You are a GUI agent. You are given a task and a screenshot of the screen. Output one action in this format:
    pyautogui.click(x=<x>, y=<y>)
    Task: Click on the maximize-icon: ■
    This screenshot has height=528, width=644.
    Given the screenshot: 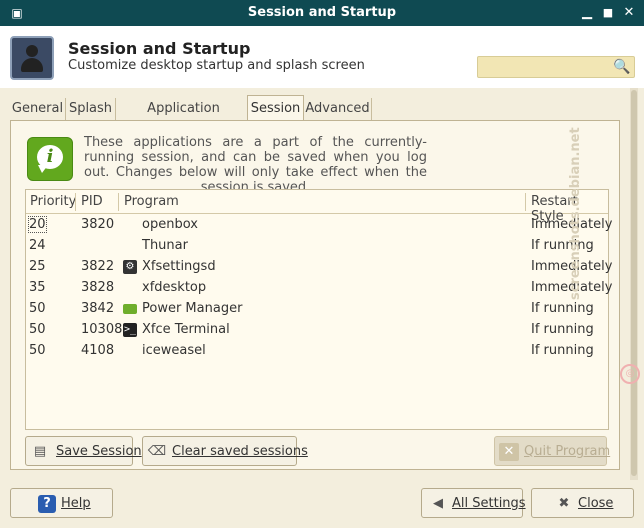 What is the action you would take?
    pyautogui.click(x=608, y=13)
    